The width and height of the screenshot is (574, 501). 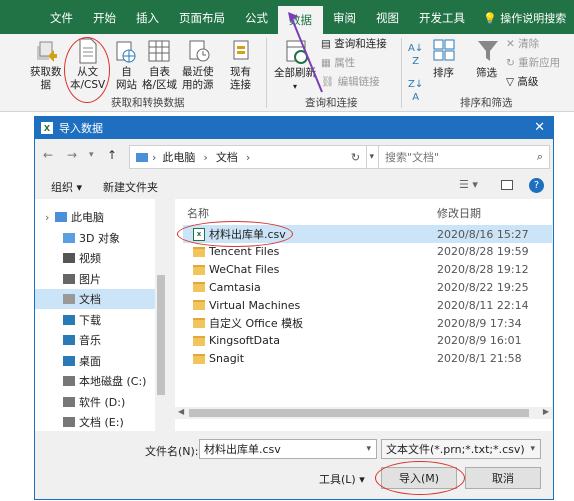 What do you see at coordinates (442, 17) in the screenshot?
I see `menu-tab-8: 开发工具` at bounding box center [442, 17].